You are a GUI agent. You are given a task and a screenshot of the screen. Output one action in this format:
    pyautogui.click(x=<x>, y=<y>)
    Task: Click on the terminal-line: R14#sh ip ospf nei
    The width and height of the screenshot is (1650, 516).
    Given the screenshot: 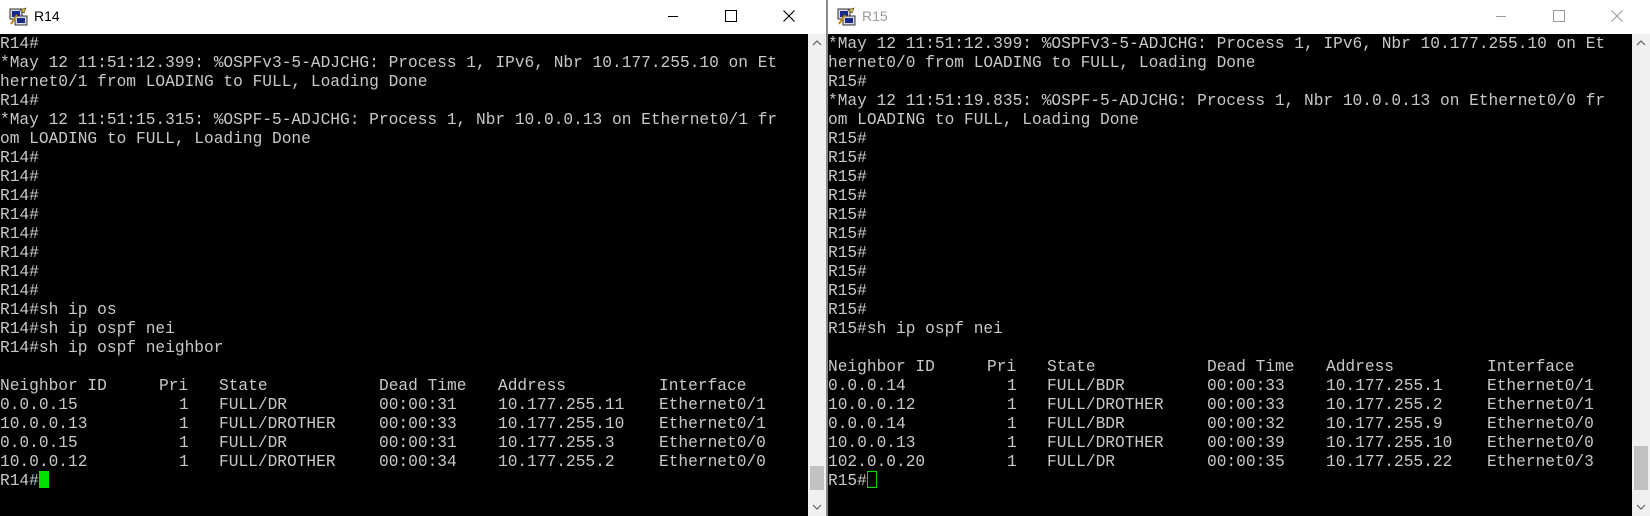 What is the action you would take?
    pyautogui.click(x=87, y=329)
    